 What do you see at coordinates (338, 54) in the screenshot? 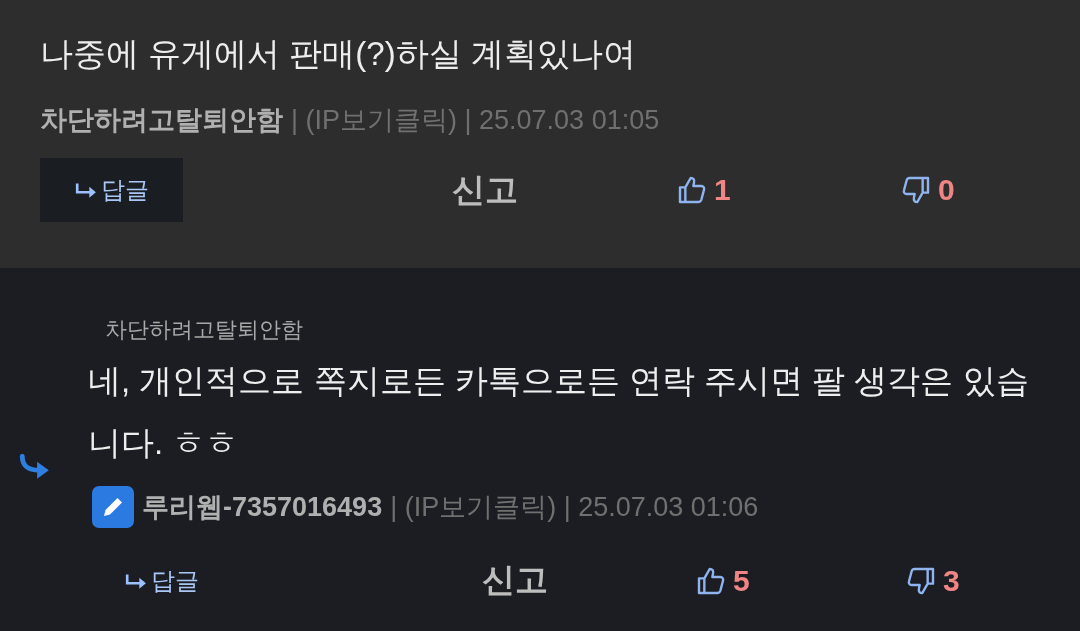
I see `comment-text: 나중에 유게에서 판매(?)하실 계획있나여` at bounding box center [338, 54].